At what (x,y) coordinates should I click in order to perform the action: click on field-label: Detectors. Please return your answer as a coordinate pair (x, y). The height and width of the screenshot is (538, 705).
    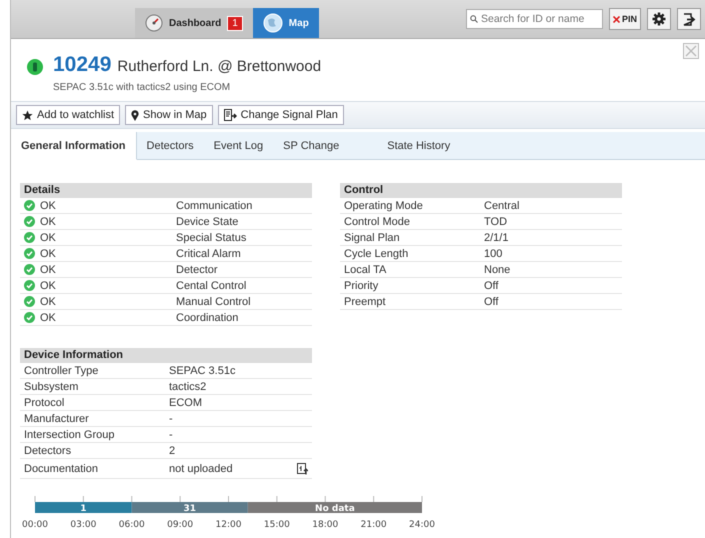
    Looking at the image, I should click on (48, 450).